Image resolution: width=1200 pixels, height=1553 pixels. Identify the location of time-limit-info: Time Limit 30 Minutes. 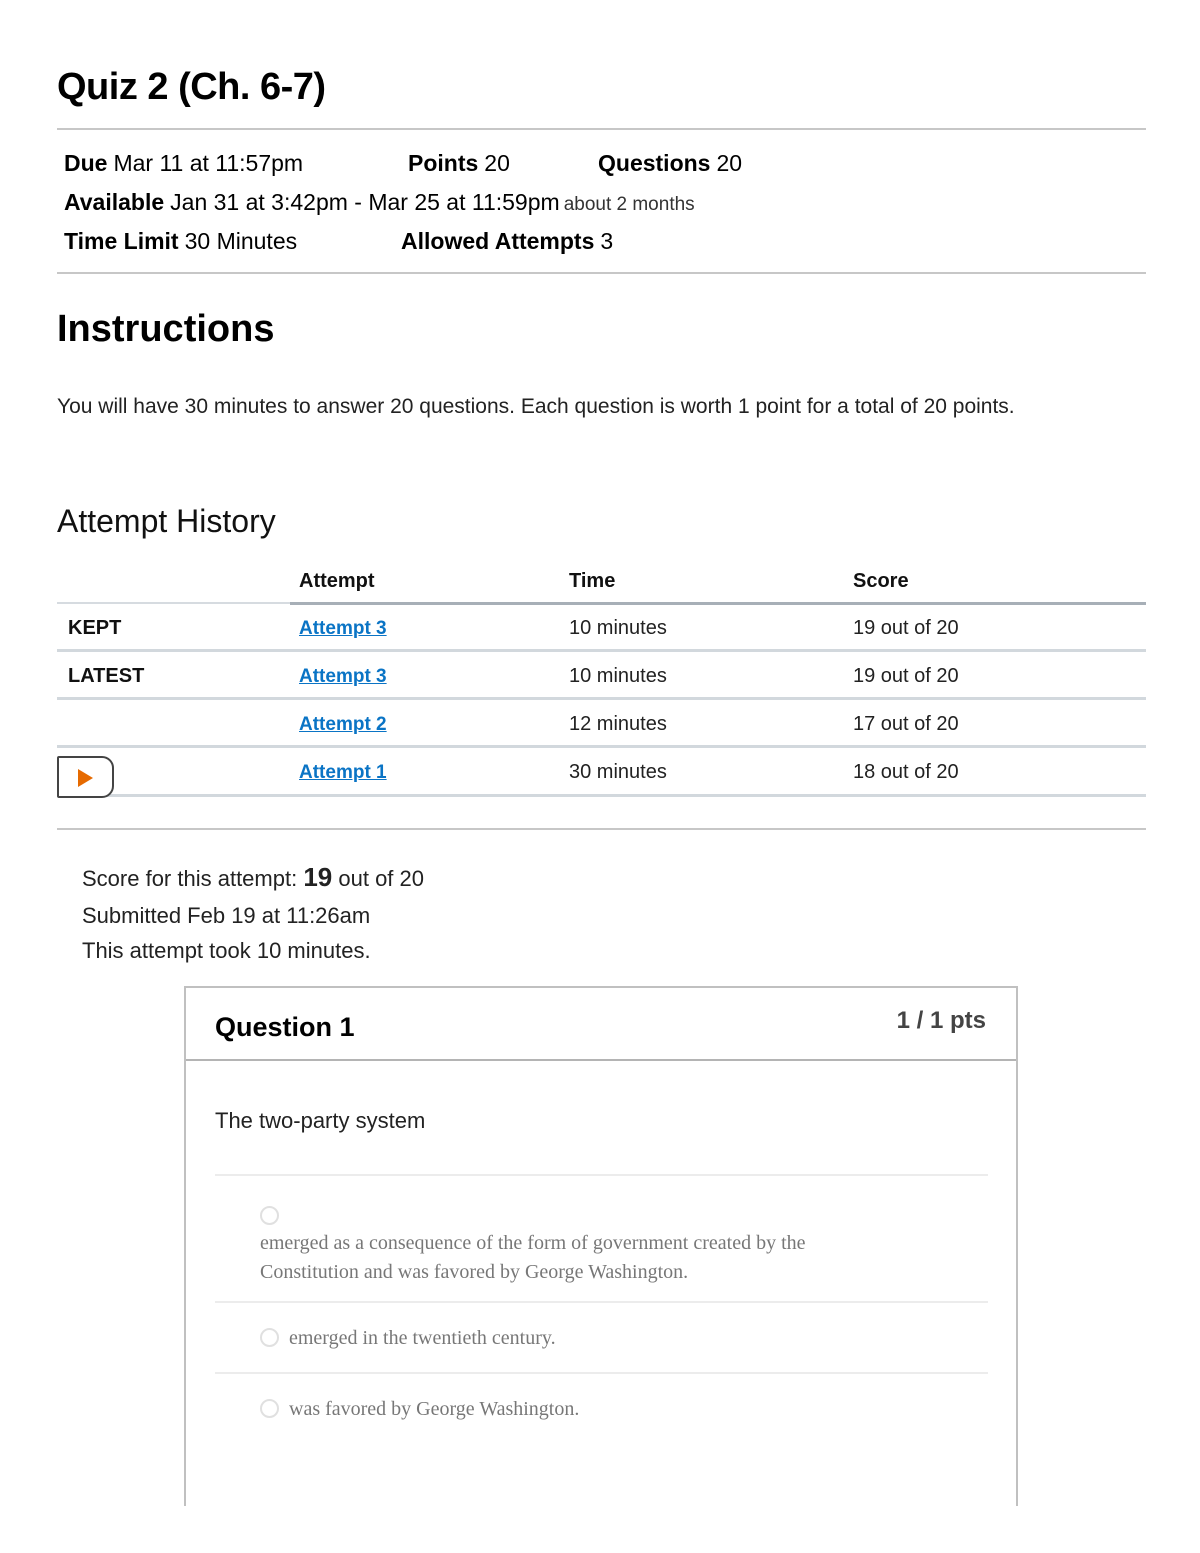
(180, 241).